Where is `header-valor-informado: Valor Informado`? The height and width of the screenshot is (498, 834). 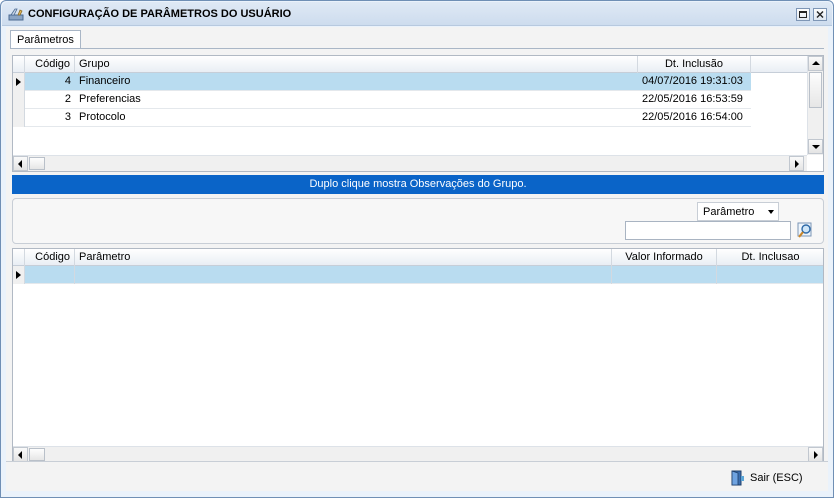 header-valor-informado: Valor Informado is located at coordinates (664, 257).